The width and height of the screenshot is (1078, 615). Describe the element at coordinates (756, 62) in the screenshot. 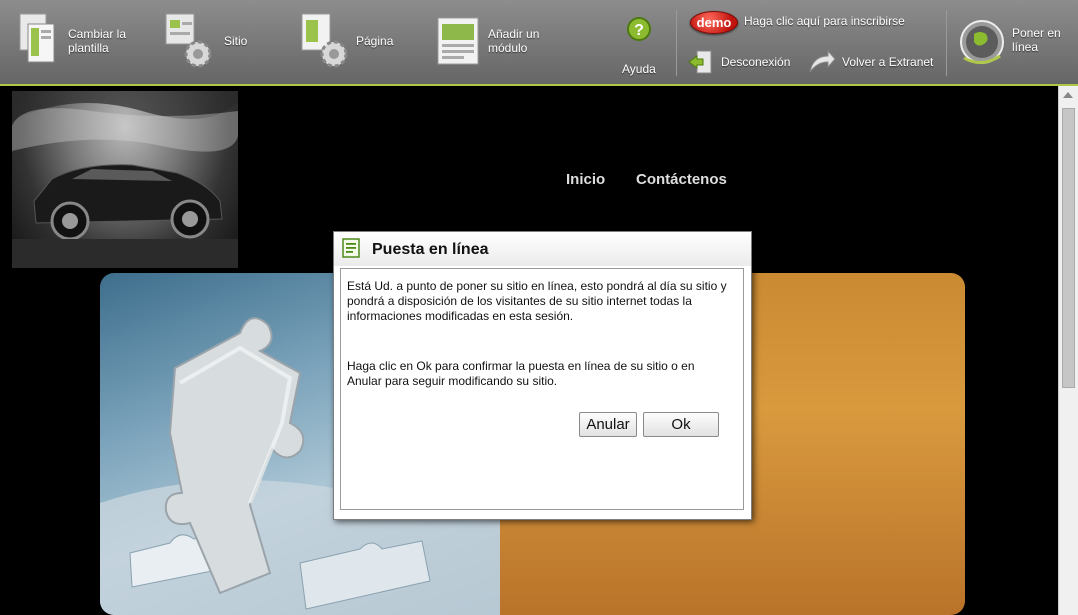

I see `logout-label: Desconexión` at that location.